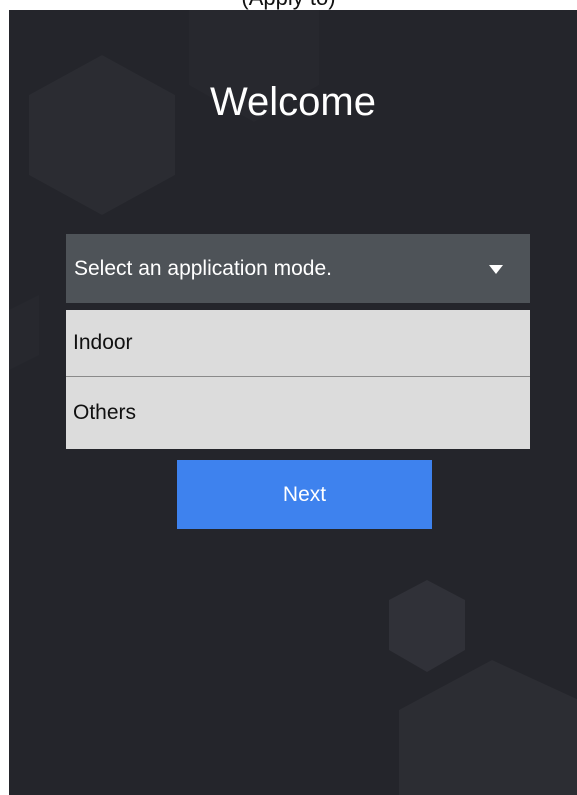  Describe the element at coordinates (293, 102) in the screenshot. I see `welcome-title: Welcome` at that location.